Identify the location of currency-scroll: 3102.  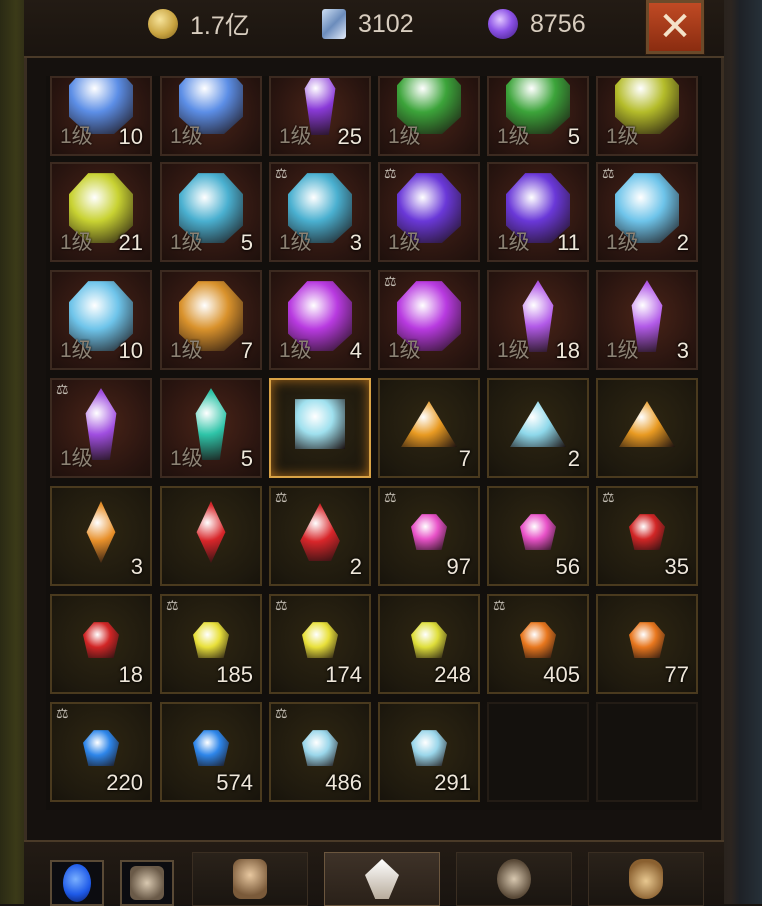
(368, 24).